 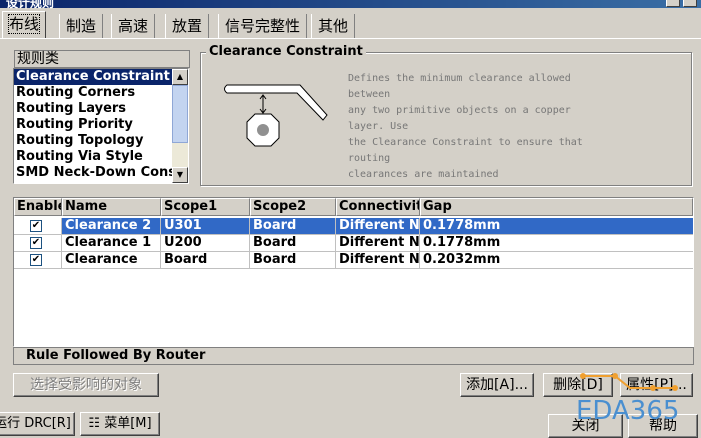 What do you see at coordinates (37, 424) in the screenshot?
I see `run-drc-button: 运行 DRC[R]` at bounding box center [37, 424].